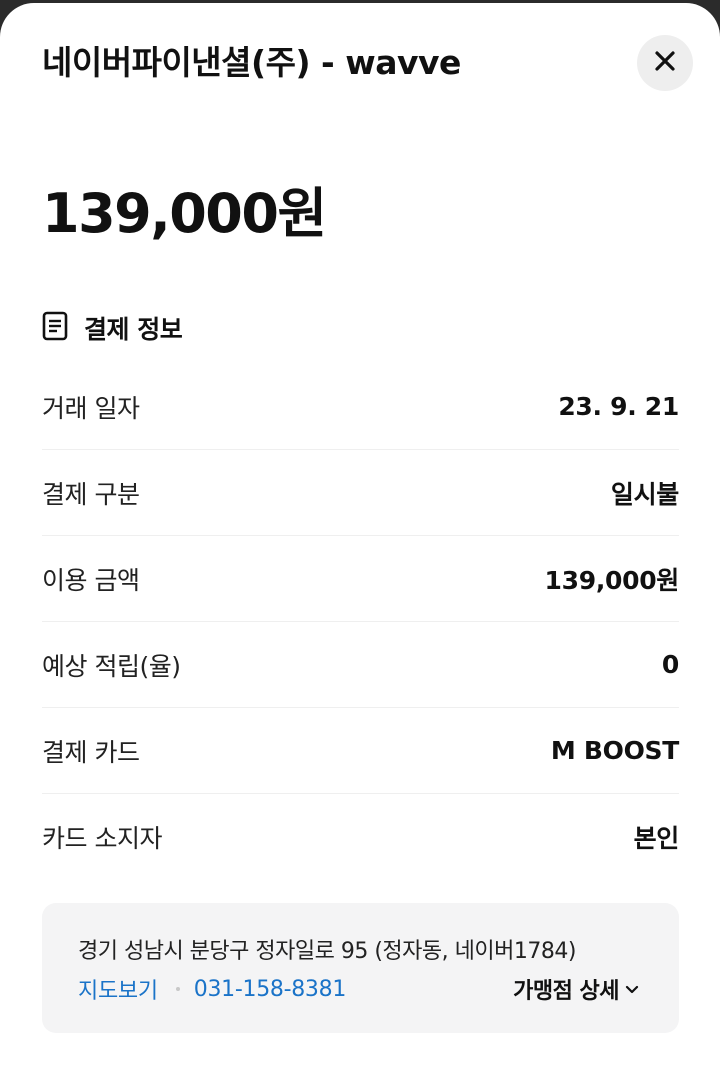 This screenshot has height=1069, width=720. Describe the element at coordinates (270, 989) in the screenshot. I see `phone-link: 031-158-8381` at that location.